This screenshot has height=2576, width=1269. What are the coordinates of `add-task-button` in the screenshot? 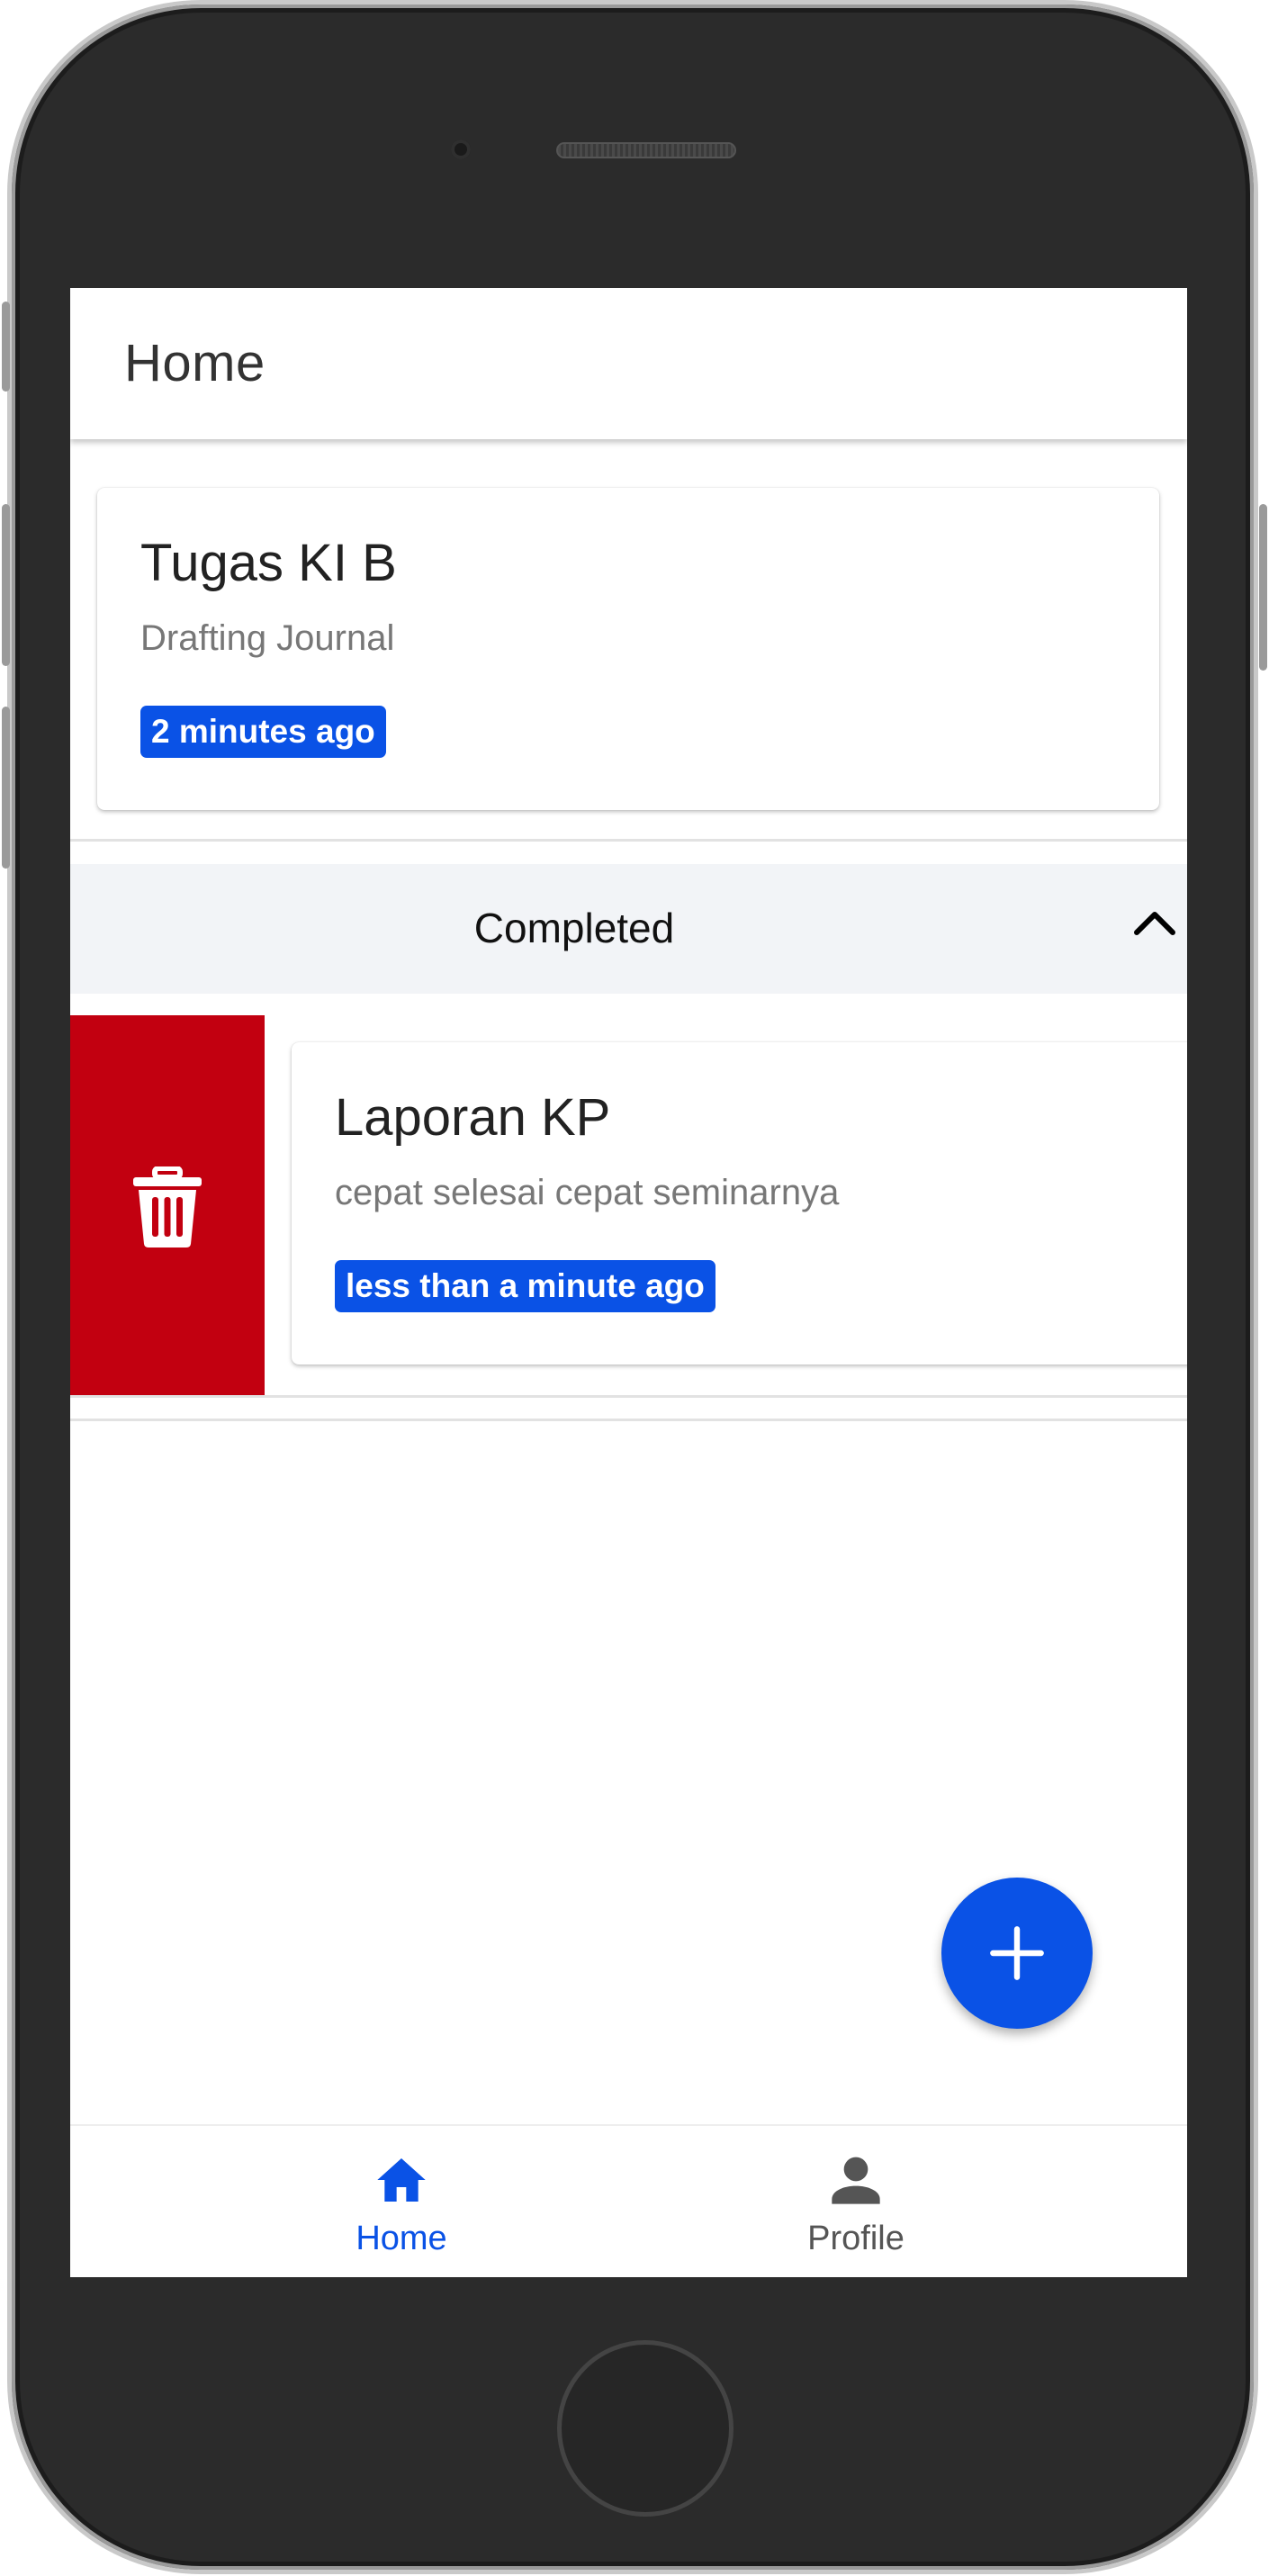 It's located at (1017, 1953).